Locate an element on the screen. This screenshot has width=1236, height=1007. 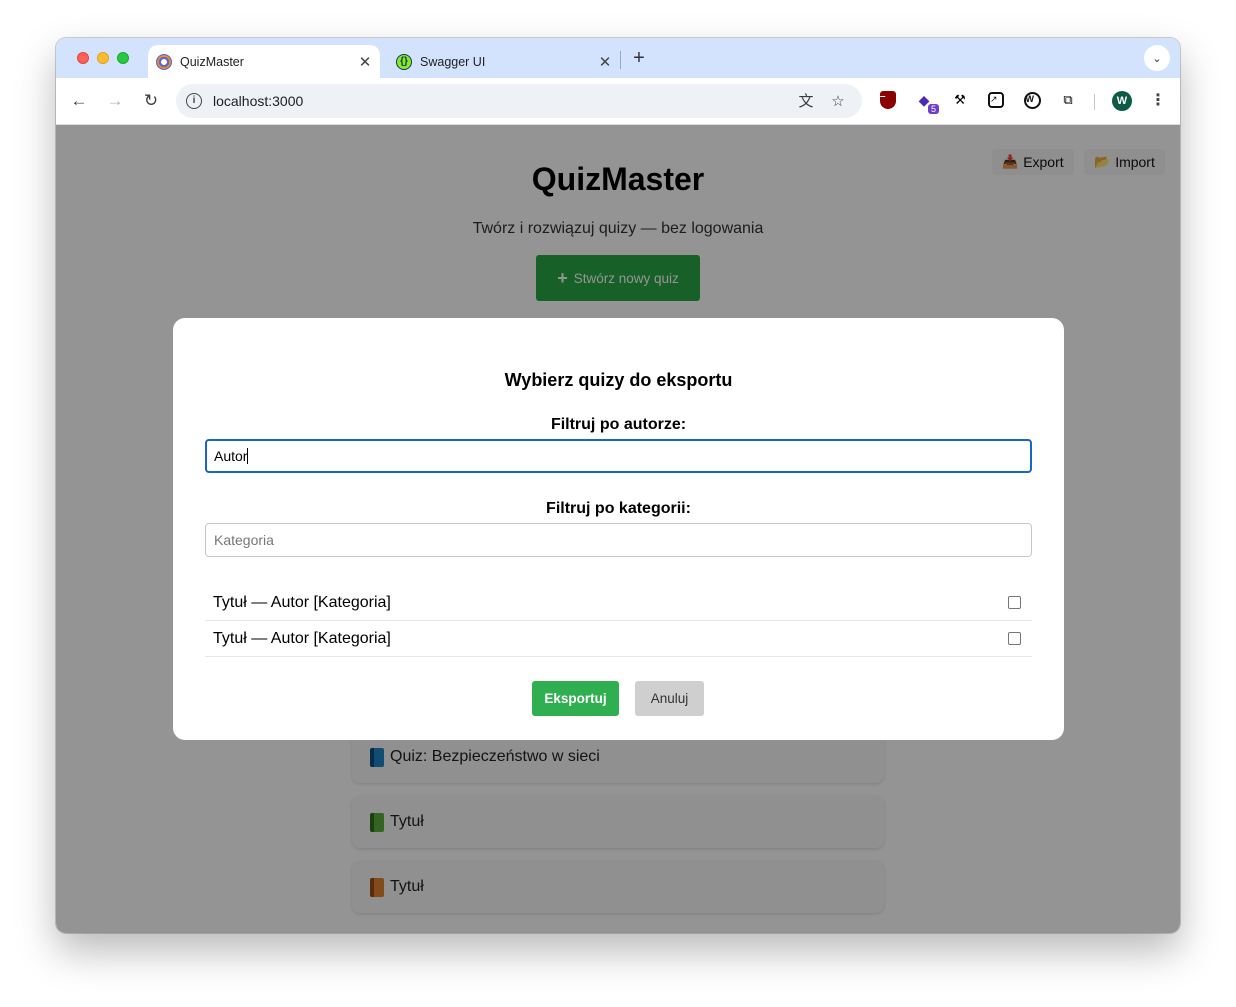
url-text: localhost:3000 is located at coordinates (258, 101).